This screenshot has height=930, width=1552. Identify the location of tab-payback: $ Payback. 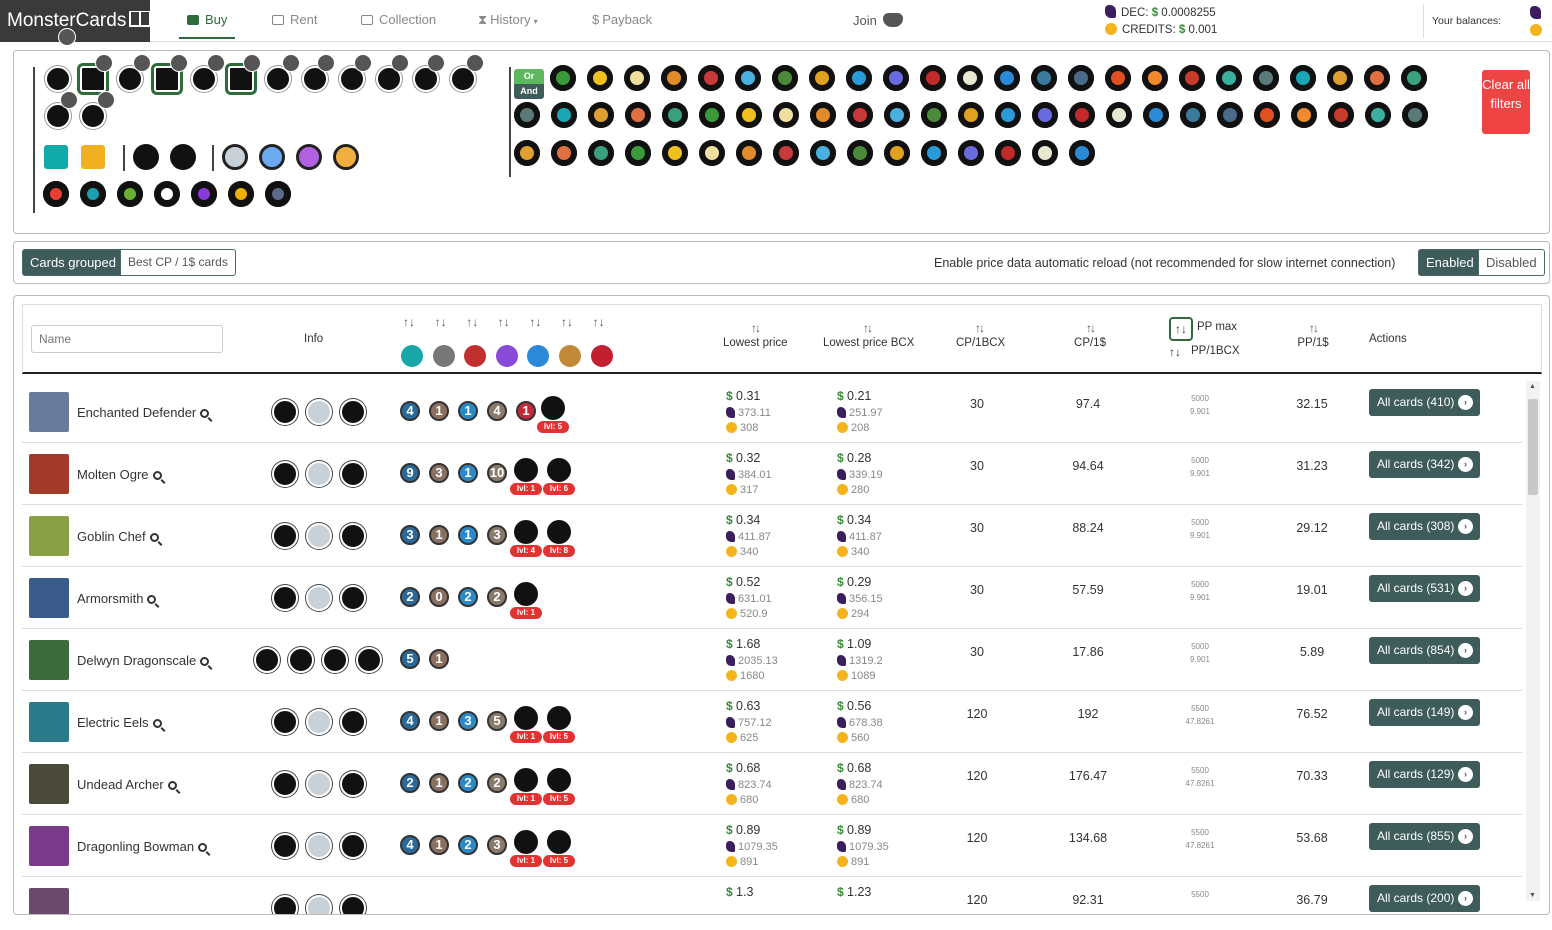
(622, 19).